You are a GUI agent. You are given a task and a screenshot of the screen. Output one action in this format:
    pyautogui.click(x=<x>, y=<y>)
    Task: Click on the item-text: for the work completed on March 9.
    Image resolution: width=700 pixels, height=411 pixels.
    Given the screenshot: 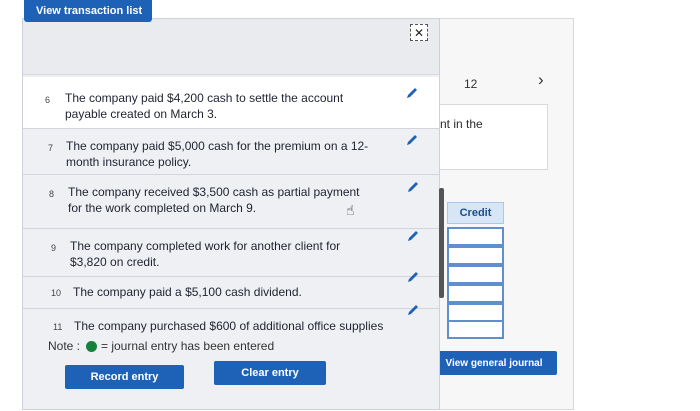 What is the action you would take?
    pyautogui.click(x=162, y=208)
    